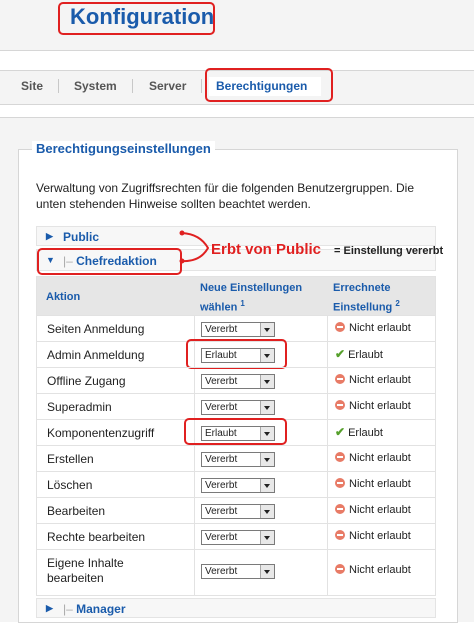  I want to click on fieldset-legend: Berechtigungseinstellungen, so click(123, 148).